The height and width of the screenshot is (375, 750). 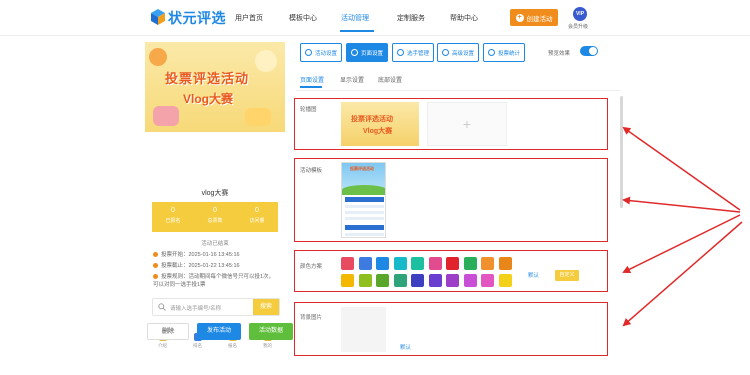 What do you see at coordinates (411, 18) in the screenshot?
I see `nav-item-custom-service: 定制服务` at bounding box center [411, 18].